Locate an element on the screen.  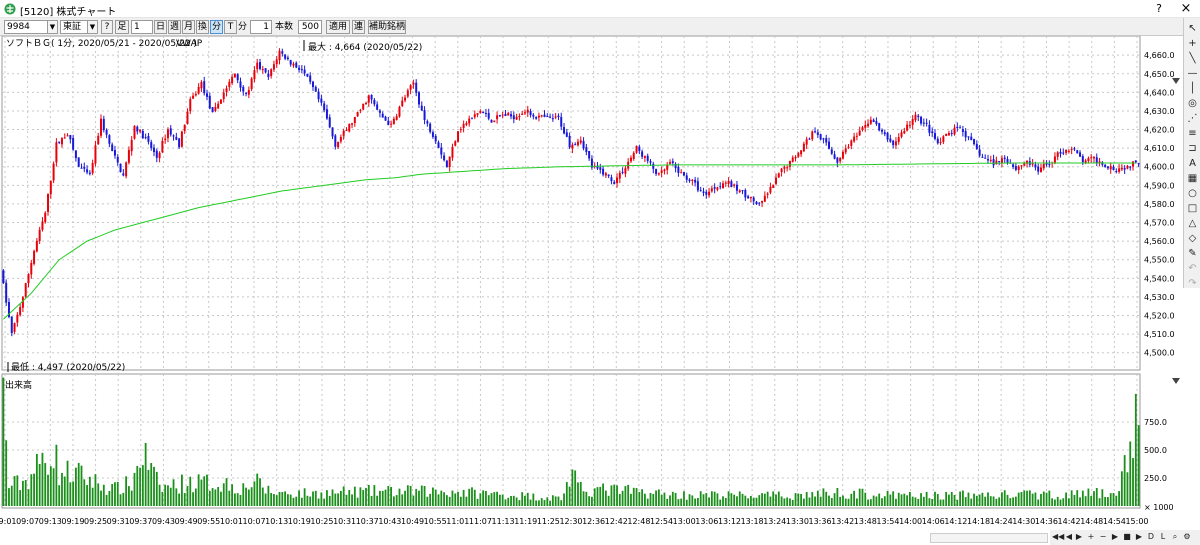
period-stepper: 1 is located at coordinates (142, 27).